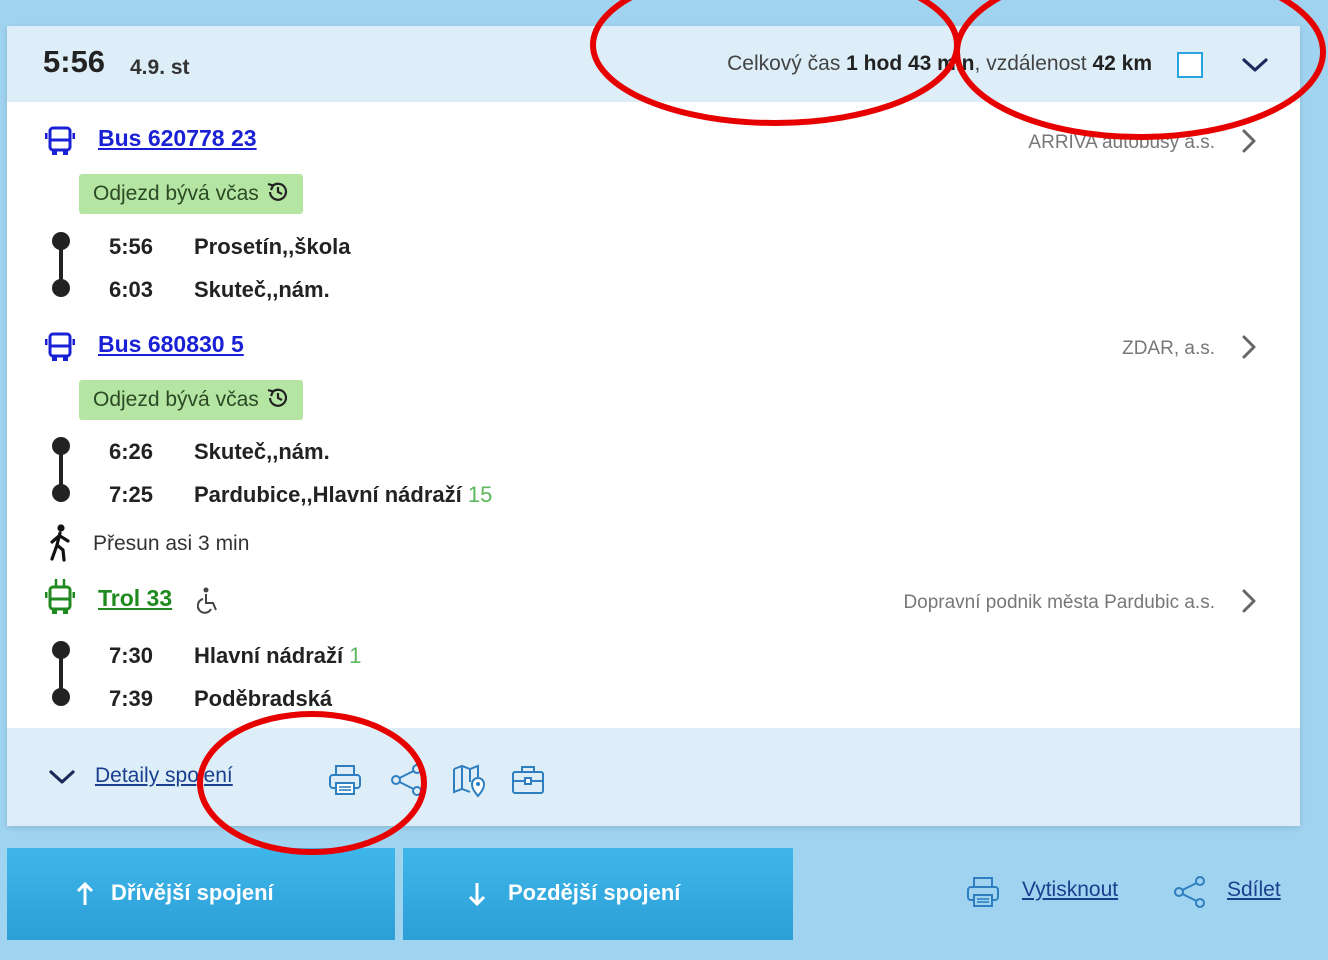  I want to click on select-connection-checkbox, so click(1190, 65).